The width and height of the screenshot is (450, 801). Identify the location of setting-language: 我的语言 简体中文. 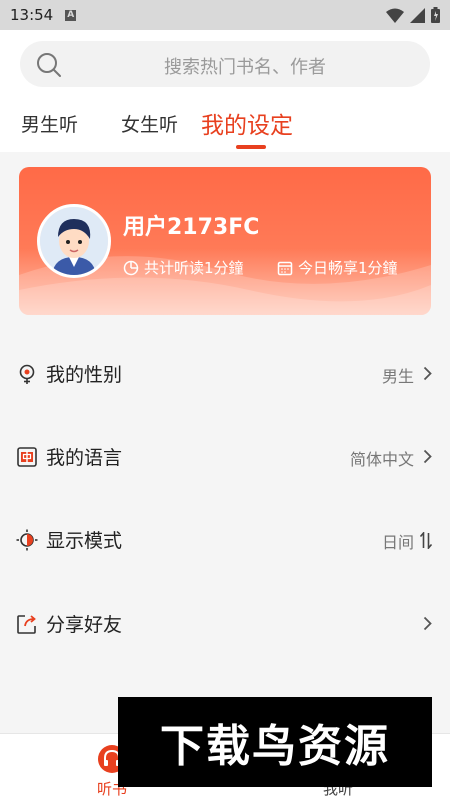
(225, 457).